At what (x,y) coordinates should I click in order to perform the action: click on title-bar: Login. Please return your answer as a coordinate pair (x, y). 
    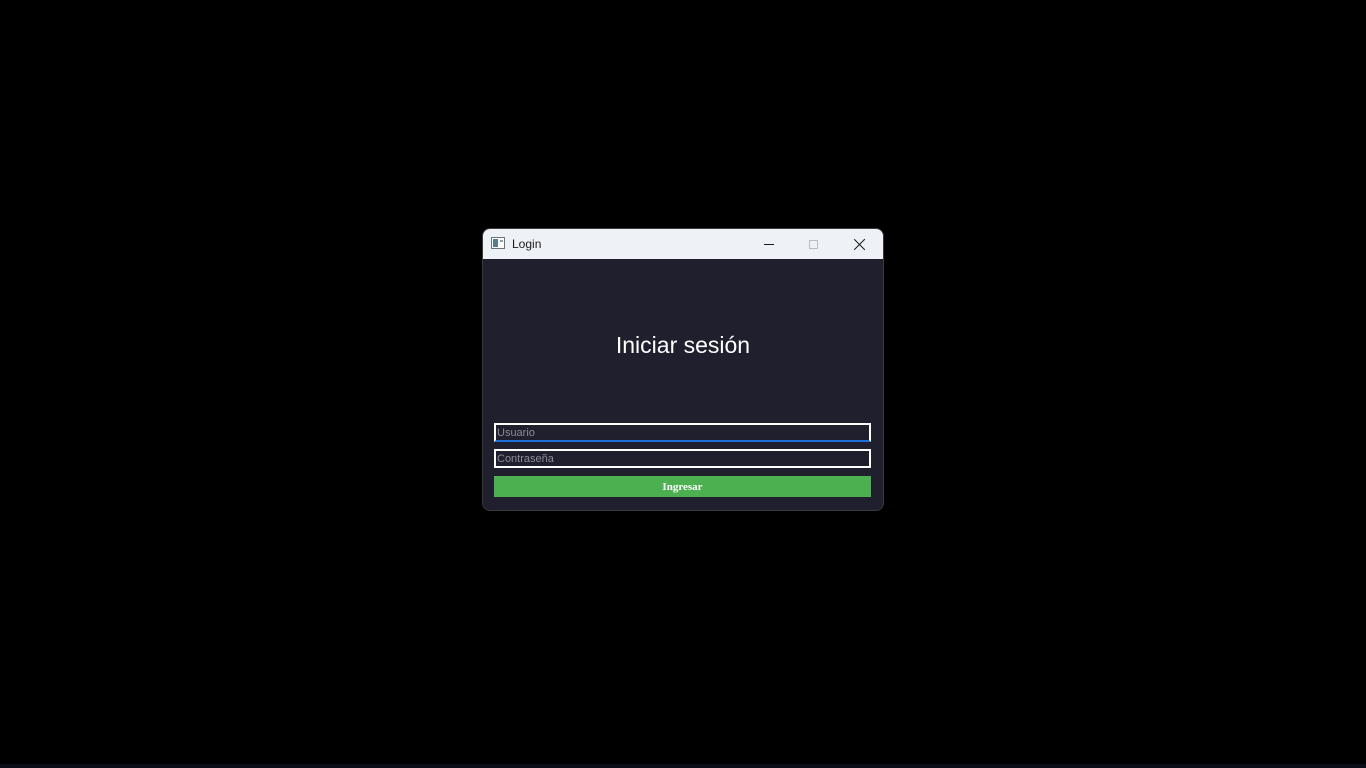
    Looking at the image, I should click on (683, 244).